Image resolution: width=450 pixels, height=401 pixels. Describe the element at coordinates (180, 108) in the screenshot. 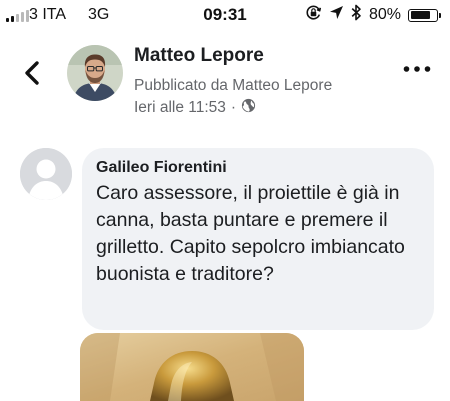

I see `post-timestamp: Ieri alle 11:53` at that location.